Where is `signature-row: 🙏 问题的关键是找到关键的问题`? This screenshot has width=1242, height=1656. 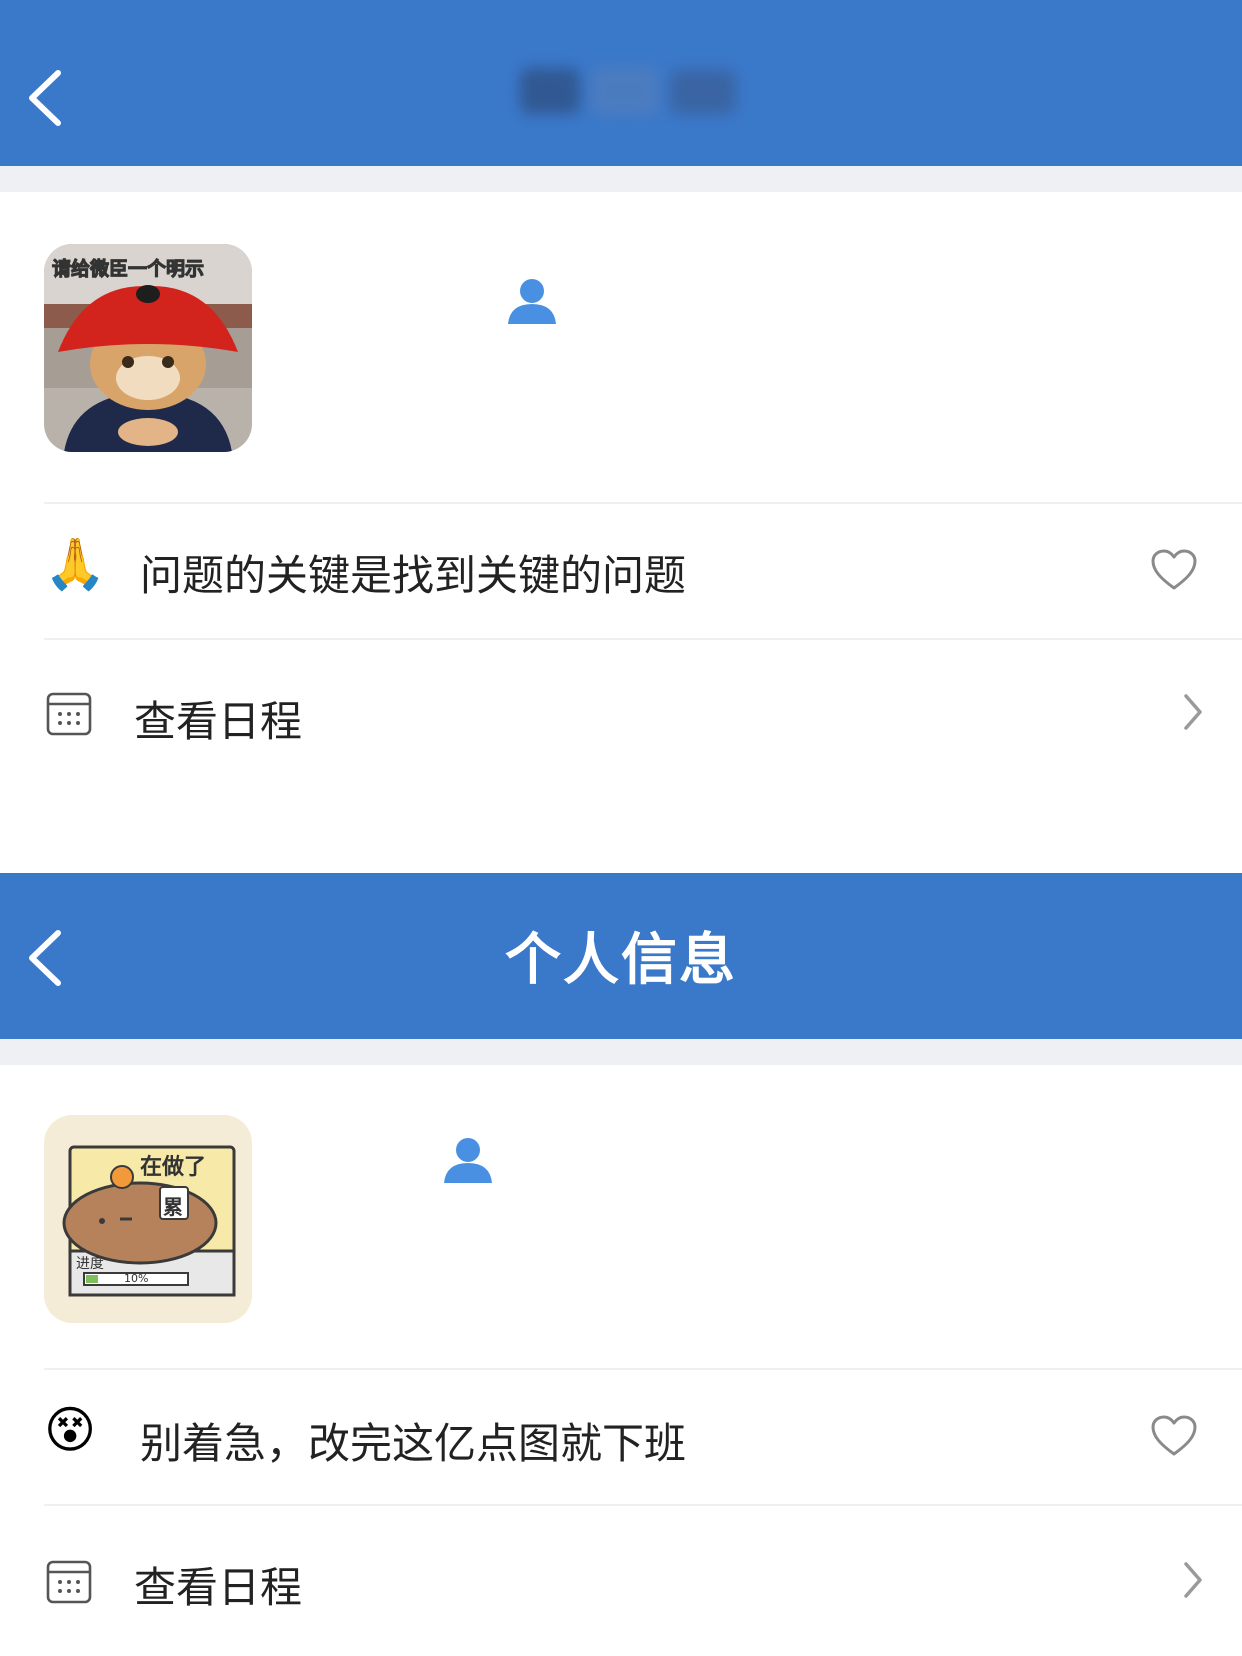 signature-row: 🙏 问题的关键是找到关键的问题 is located at coordinates (621, 571).